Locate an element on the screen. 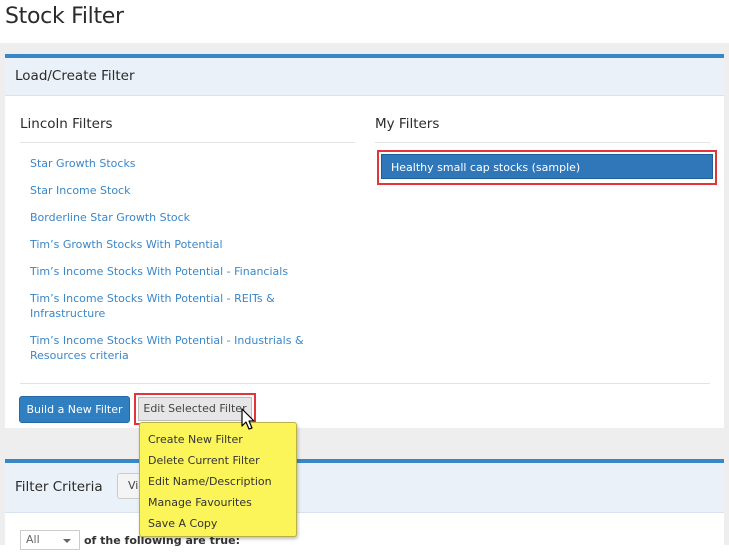  menu-item-save-a-copy: Save A Copy is located at coordinates (218, 523).